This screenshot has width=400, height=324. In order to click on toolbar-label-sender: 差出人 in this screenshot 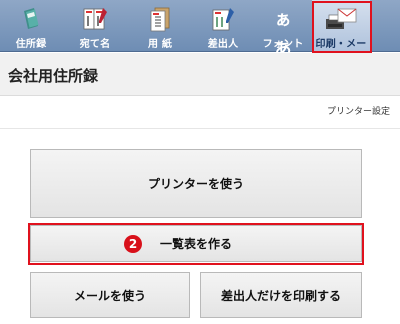, I will do `click(223, 44)`.